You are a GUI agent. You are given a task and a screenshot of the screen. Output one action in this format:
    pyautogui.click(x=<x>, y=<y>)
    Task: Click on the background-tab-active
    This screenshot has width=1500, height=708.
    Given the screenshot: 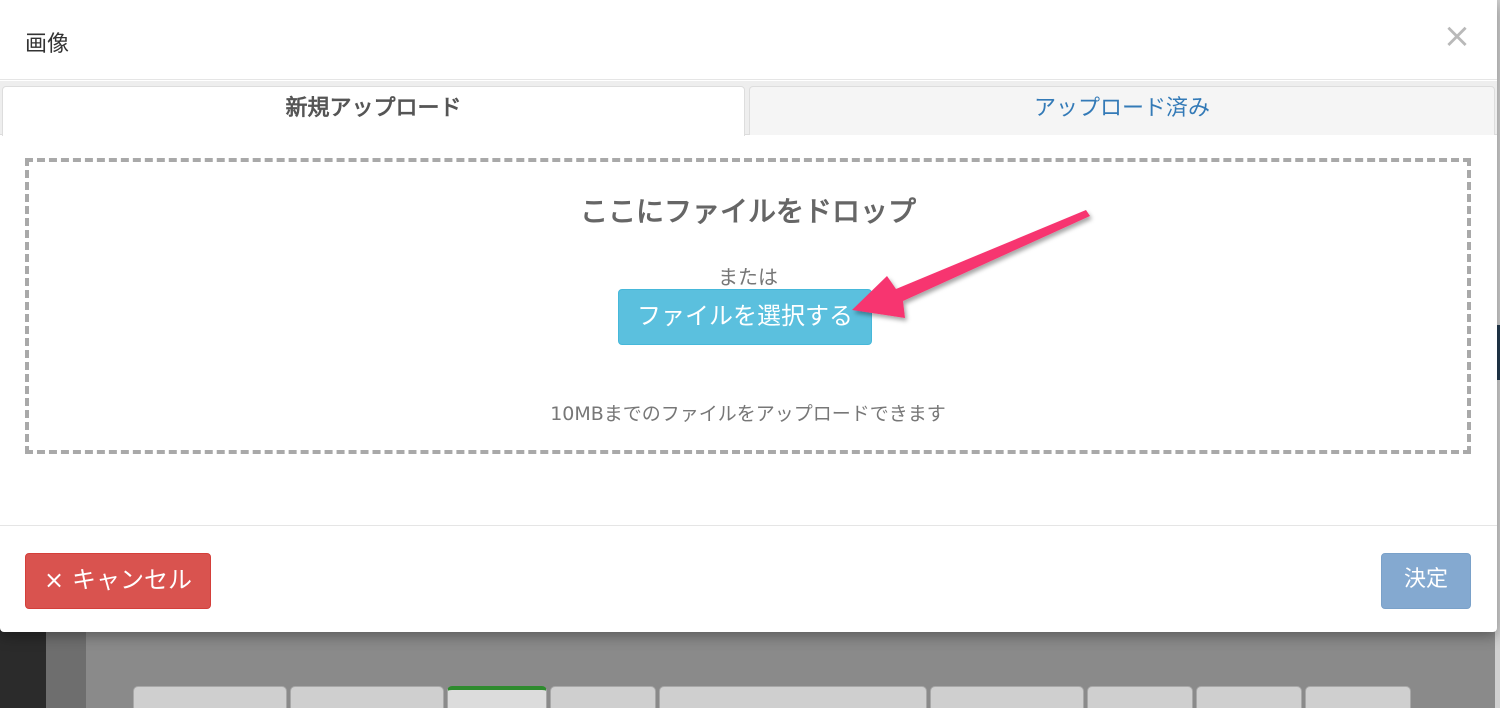 What is the action you would take?
    pyautogui.click(x=497, y=697)
    